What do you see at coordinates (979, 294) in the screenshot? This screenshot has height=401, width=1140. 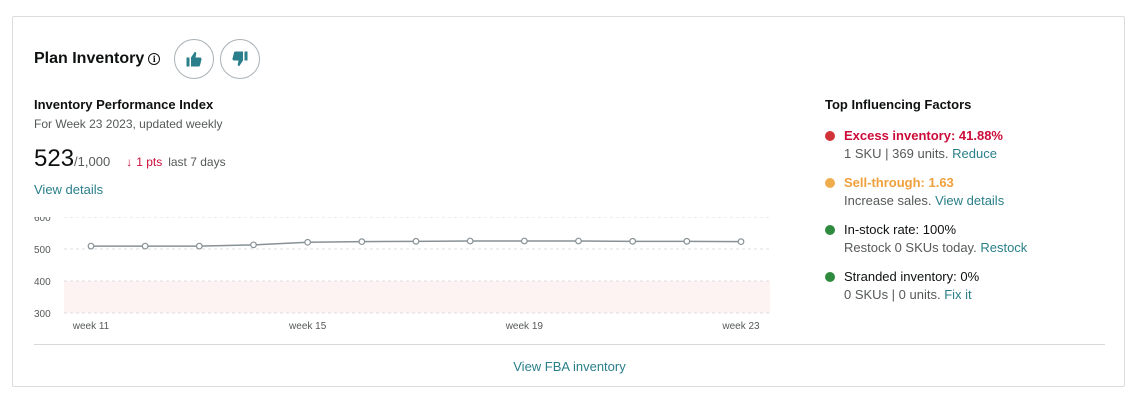 I see `factor-desc: 0 SKUs | 0 units. Fix it` at bounding box center [979, 294].